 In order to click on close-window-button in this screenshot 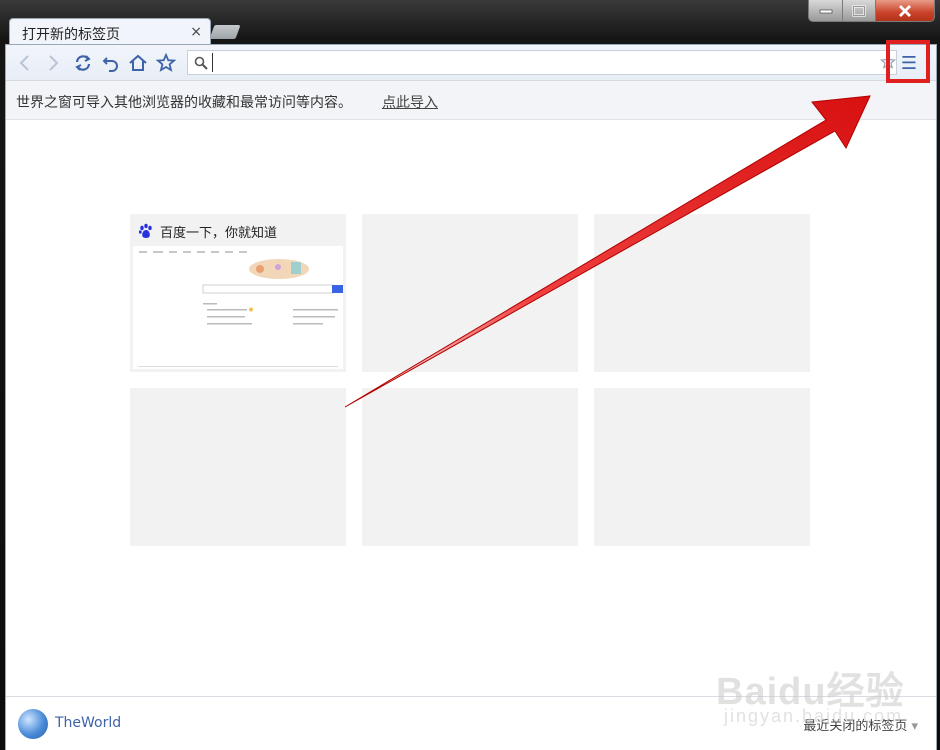, I will do `click(905, 11)`.